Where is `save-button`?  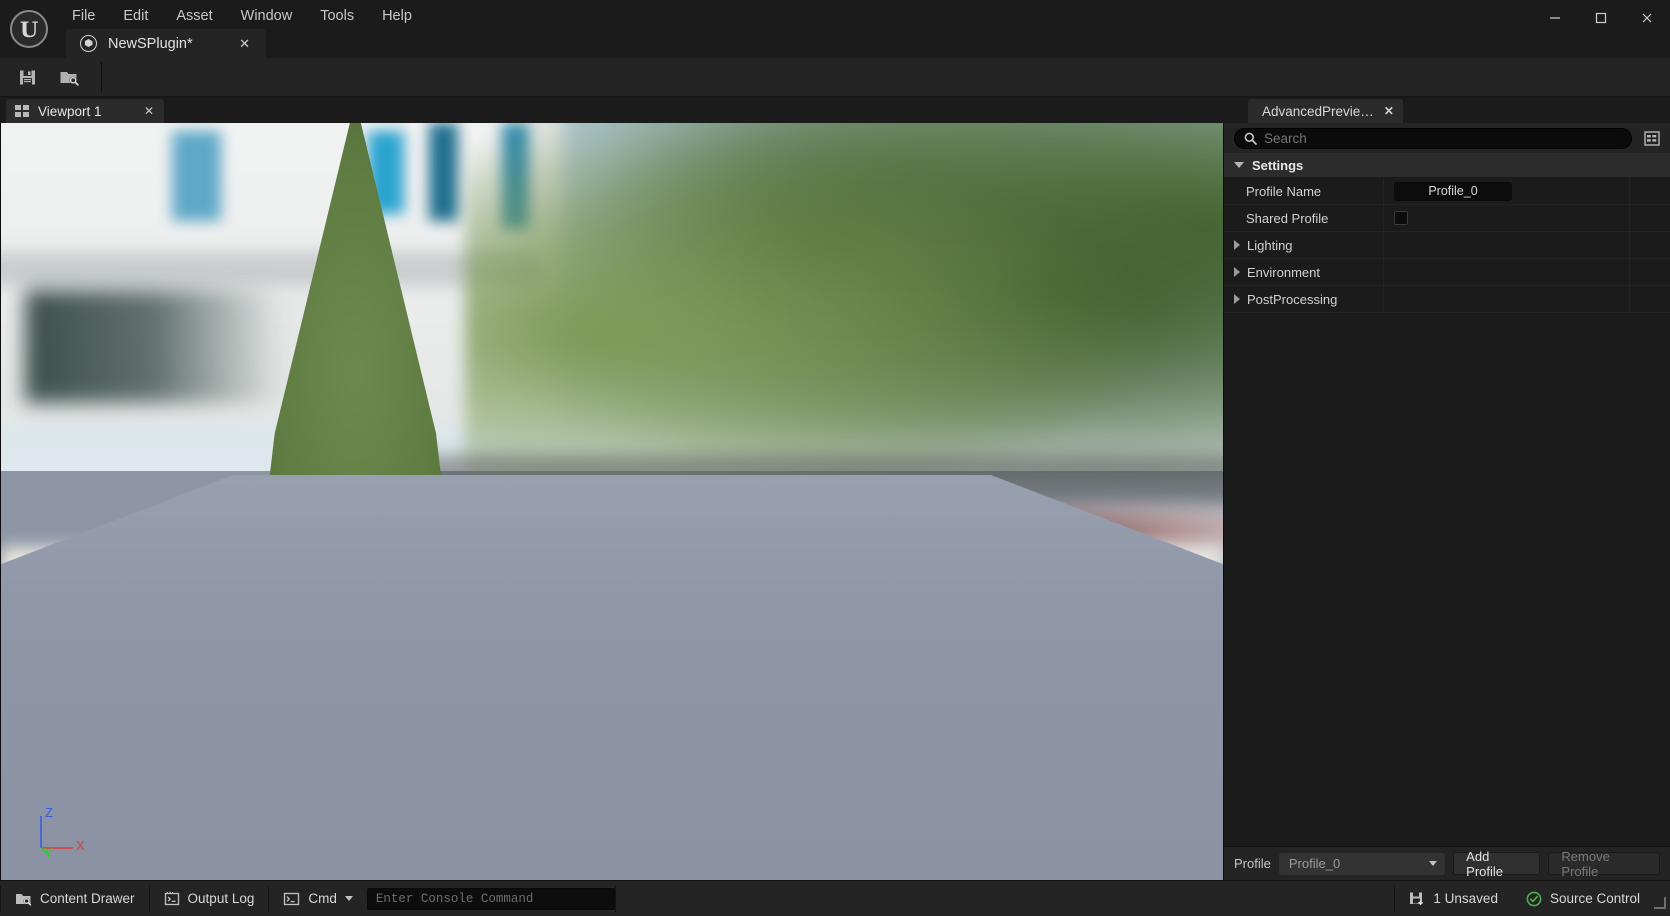
save-button is located at coordinates (27, 77).